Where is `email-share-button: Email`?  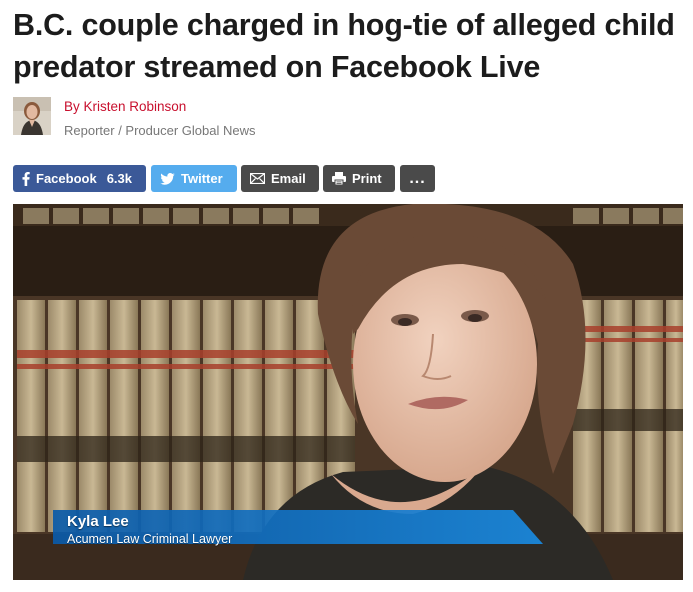
email-share-button: Email is located at coordinates (280, 178).